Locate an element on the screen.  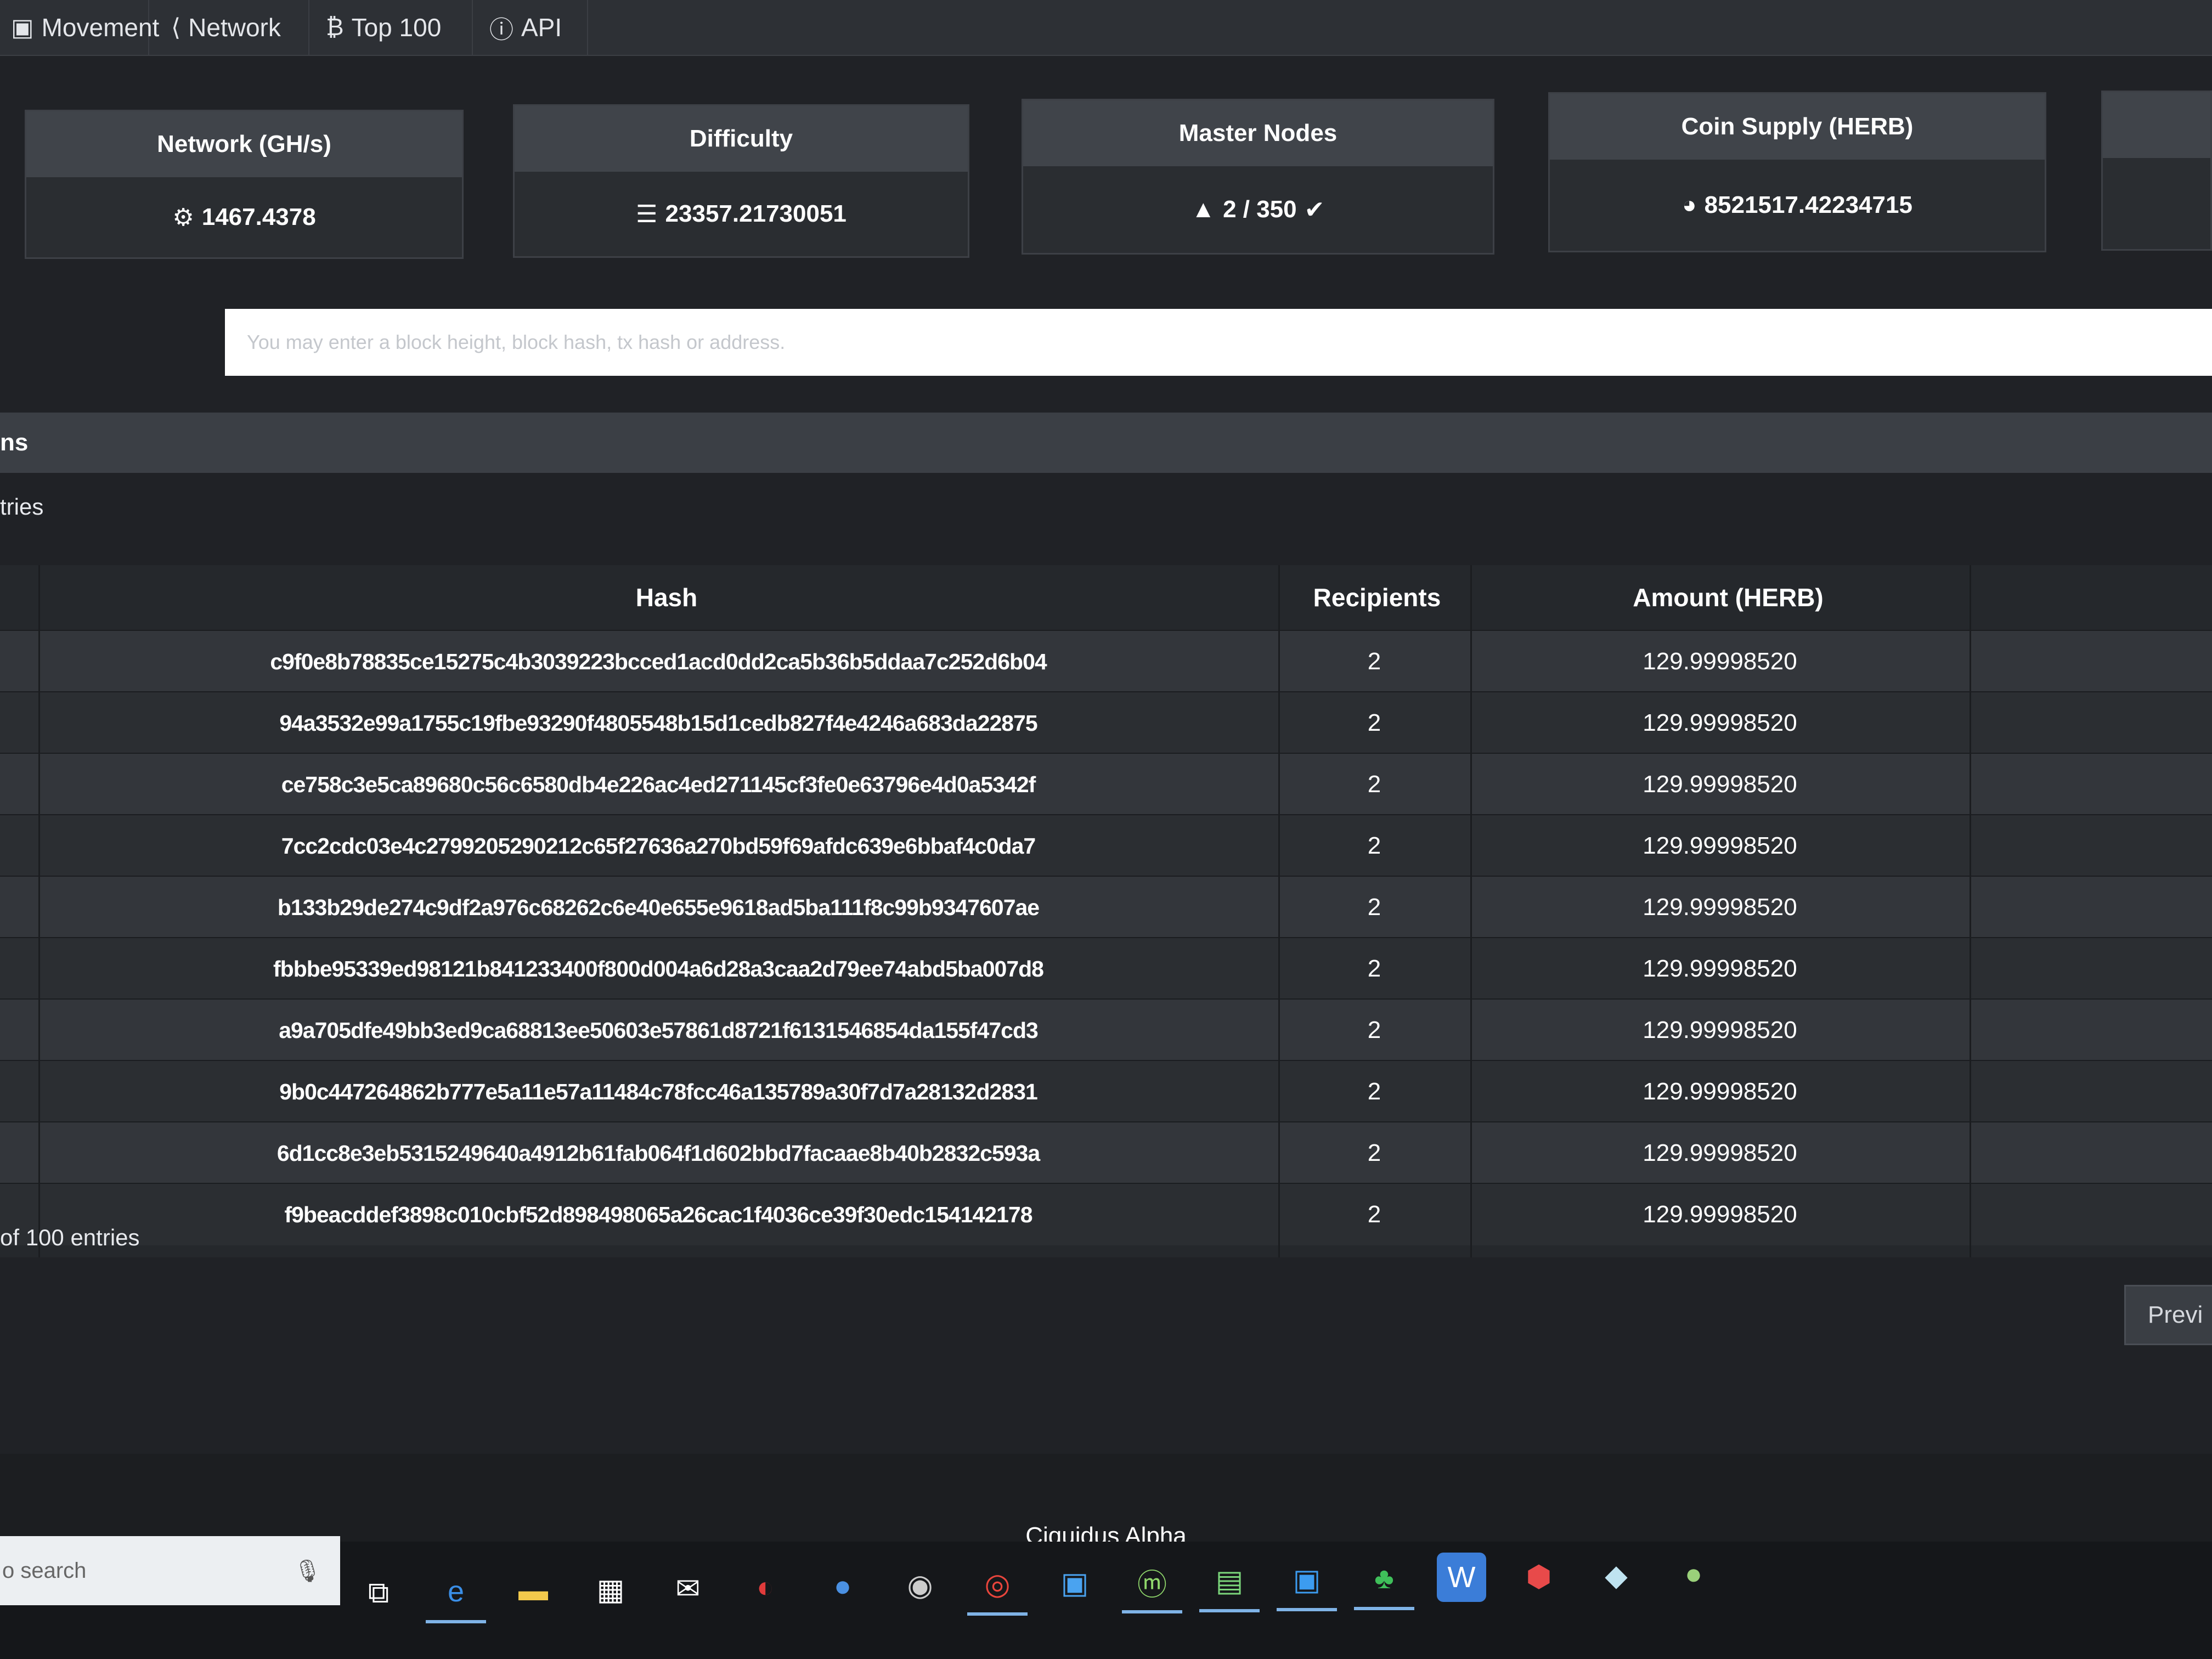
mint-app-icon: ⓜ is located at coordinates (1152, 1582).